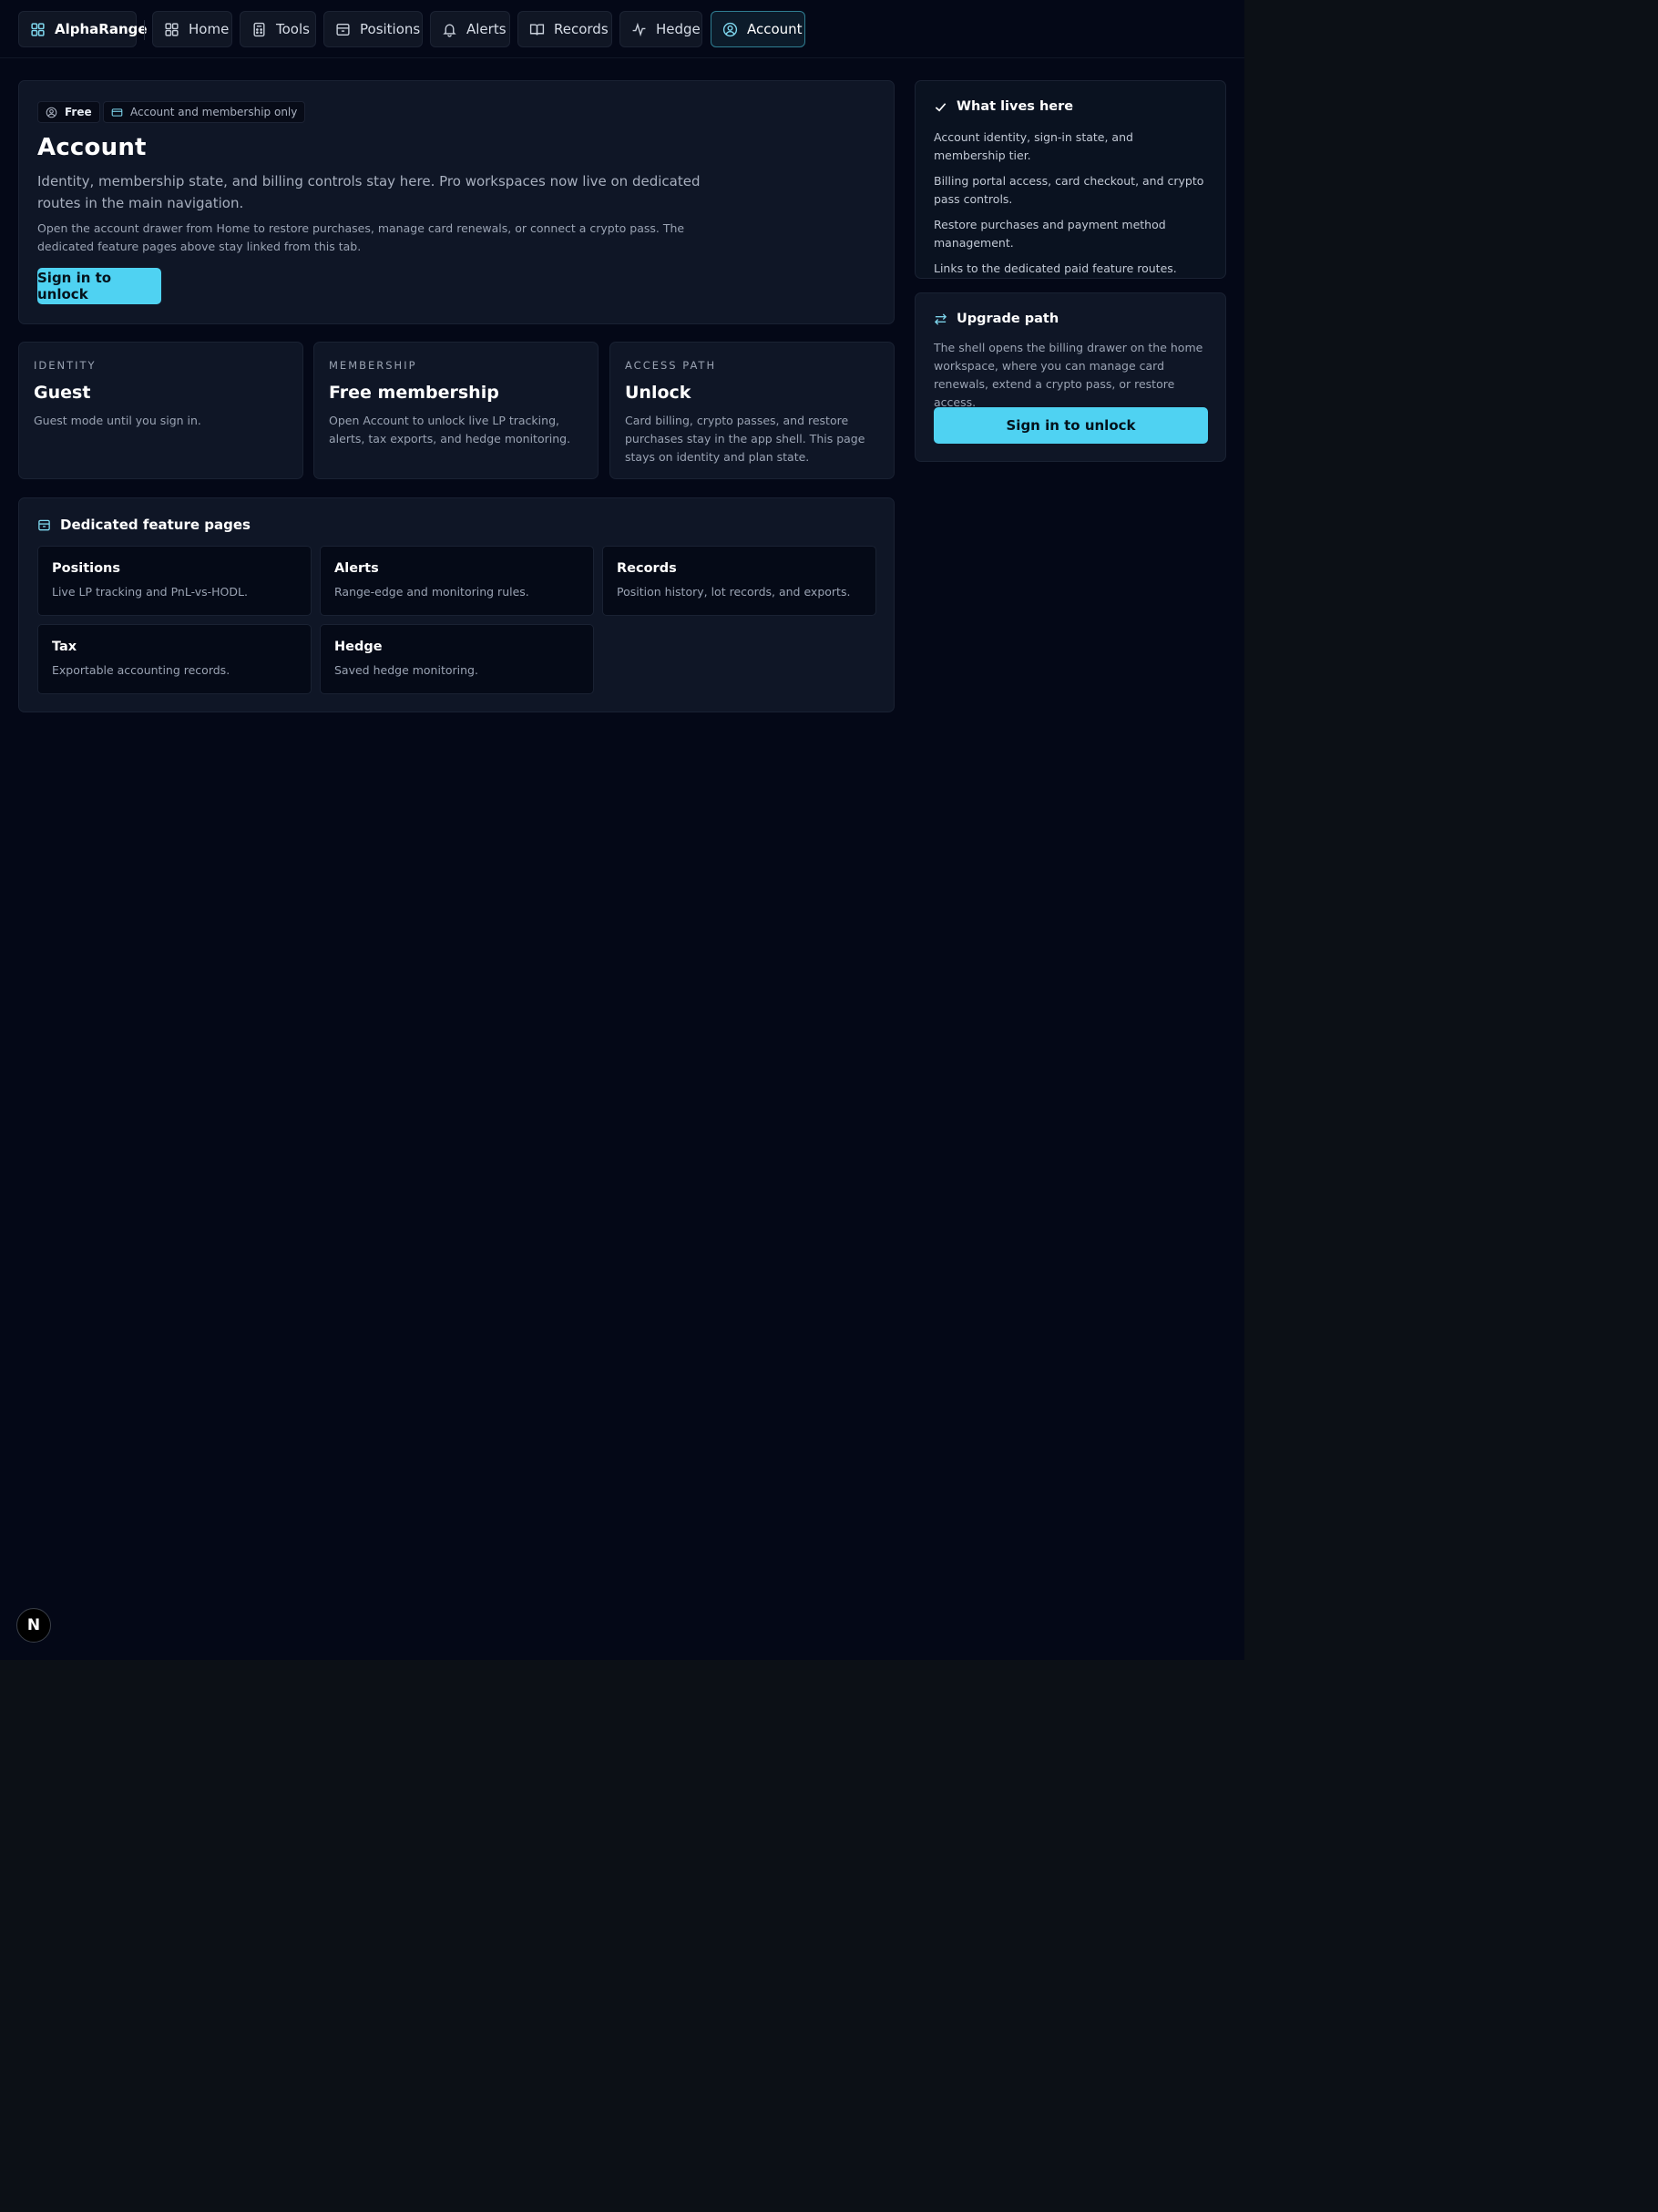 Image resolution: width=1658 pixels, height=2212 pixels. What do you see at coordinates (581, 29) in the screenshot?
I see `nav-records-label: Records` at bounding box center [581, 29].